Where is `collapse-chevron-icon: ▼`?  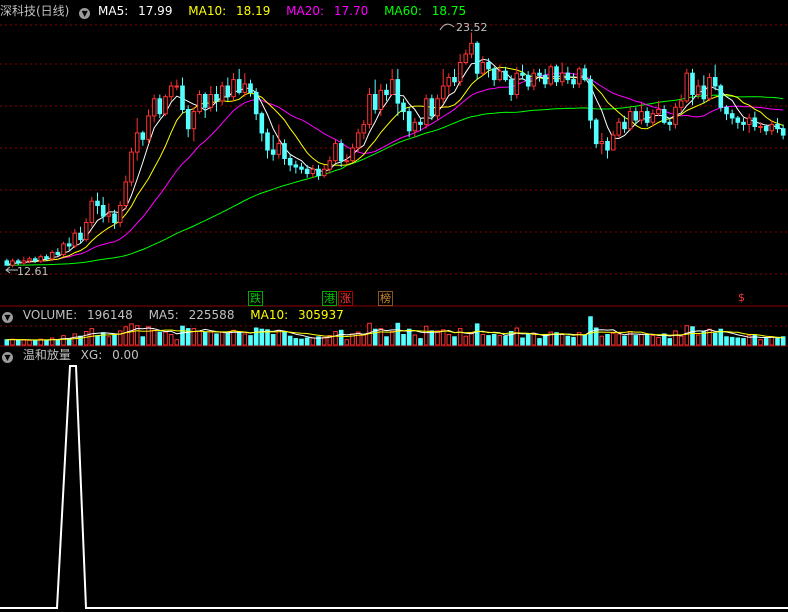
collapse-chevron-icon: ▼ is located at coordinates (85, 13).